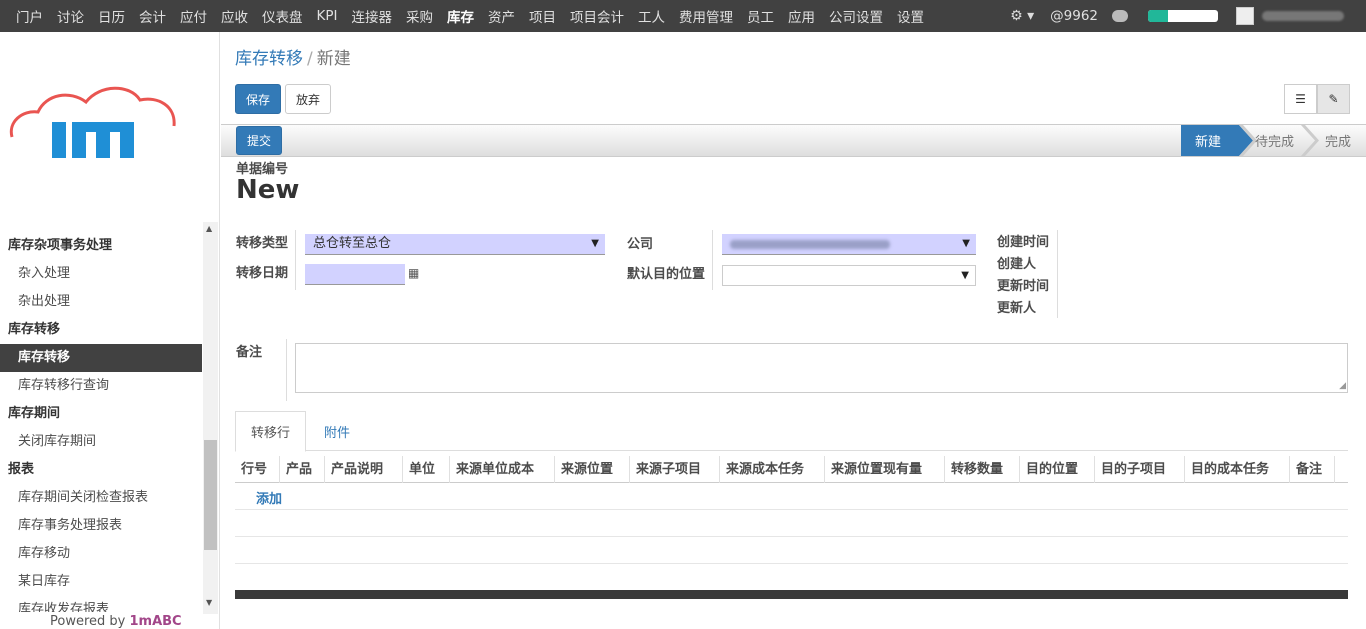  What do you see at coordinates (791, 550) in the screenshot?
I see `table-row` at bounding box center [791, 550].